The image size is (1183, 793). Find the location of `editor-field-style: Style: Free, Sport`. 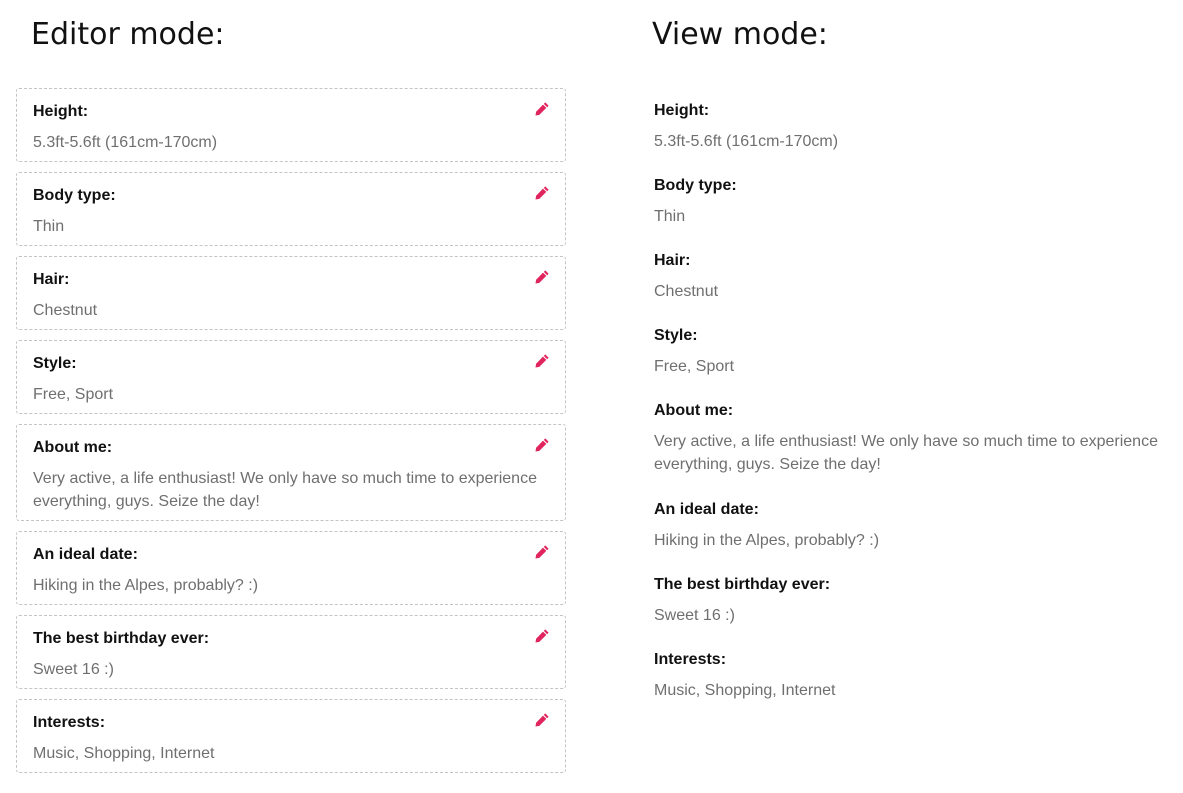

editor-field-style: Style: Free, Sport is located at coordinates (291, 377).